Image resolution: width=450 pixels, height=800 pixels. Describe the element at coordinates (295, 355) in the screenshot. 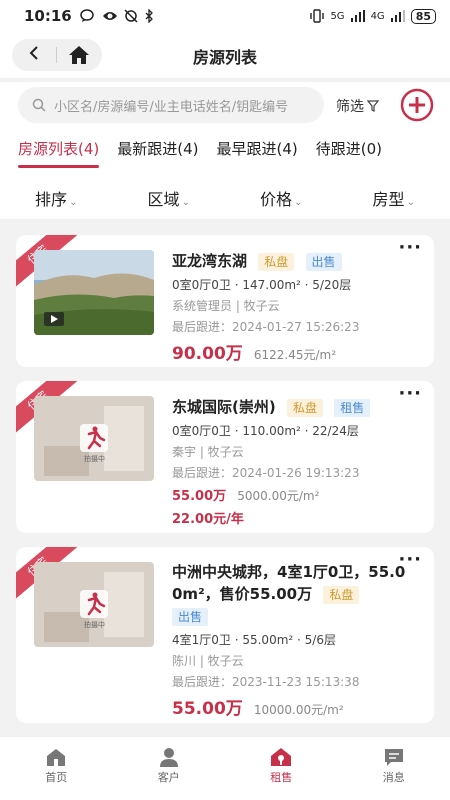

I see `unit-price: 6122.45元/m²` at that location.